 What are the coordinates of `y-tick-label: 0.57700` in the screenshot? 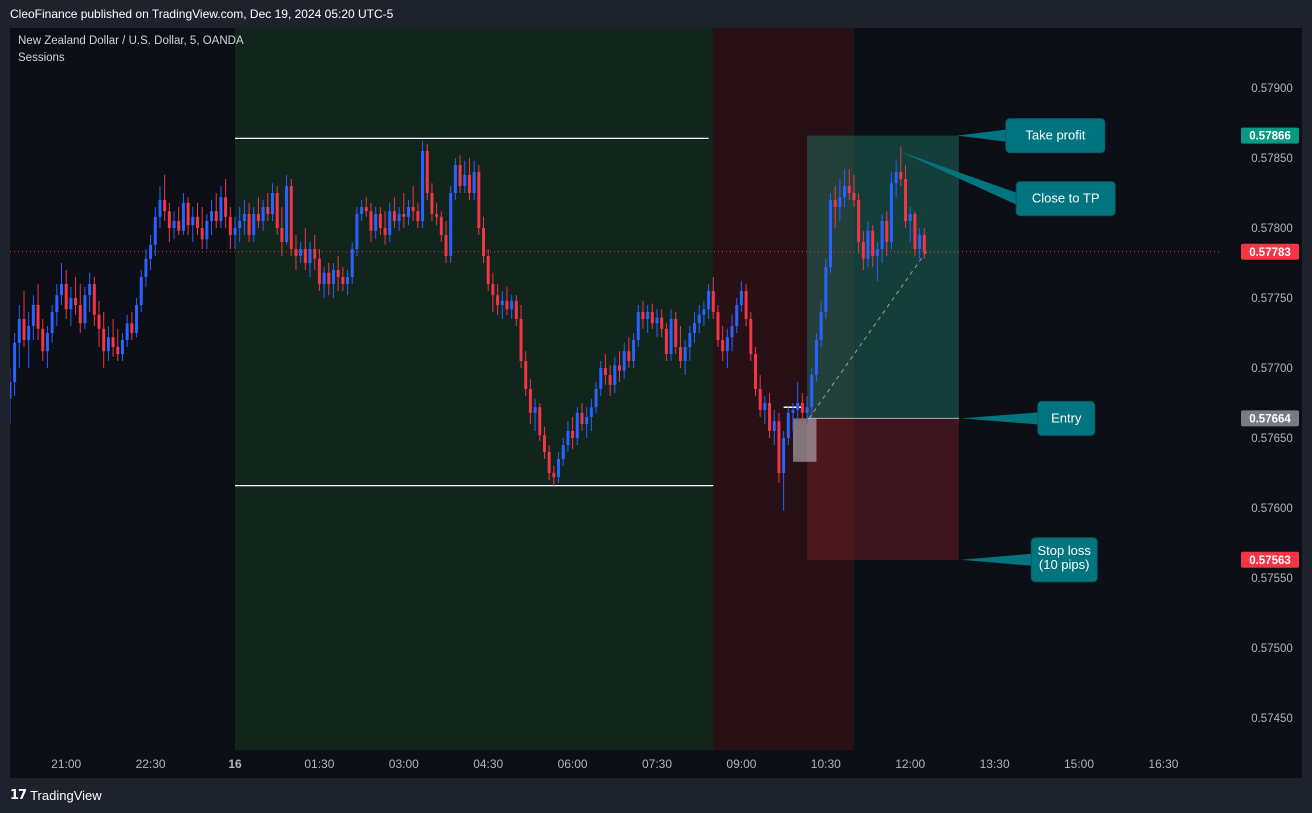 It's located at (1272, 369).